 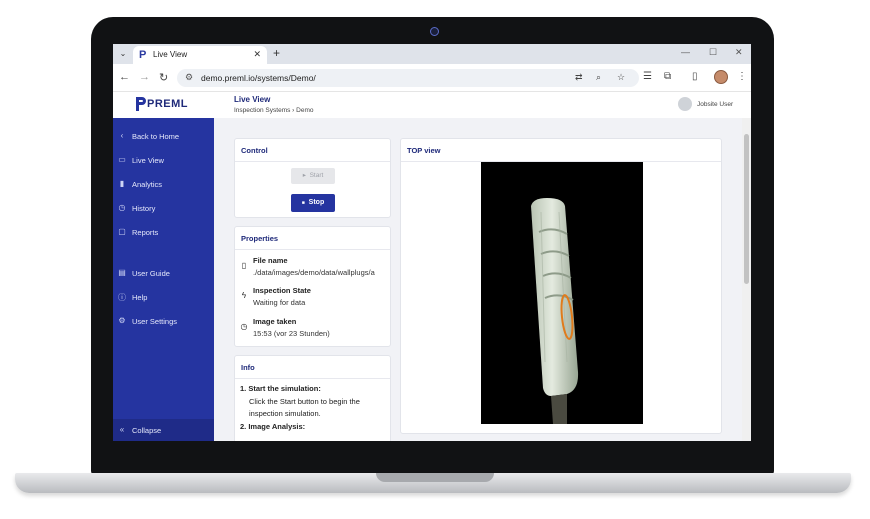 I want to click on user-name: Jobsite User, so click(x=715, y=104).